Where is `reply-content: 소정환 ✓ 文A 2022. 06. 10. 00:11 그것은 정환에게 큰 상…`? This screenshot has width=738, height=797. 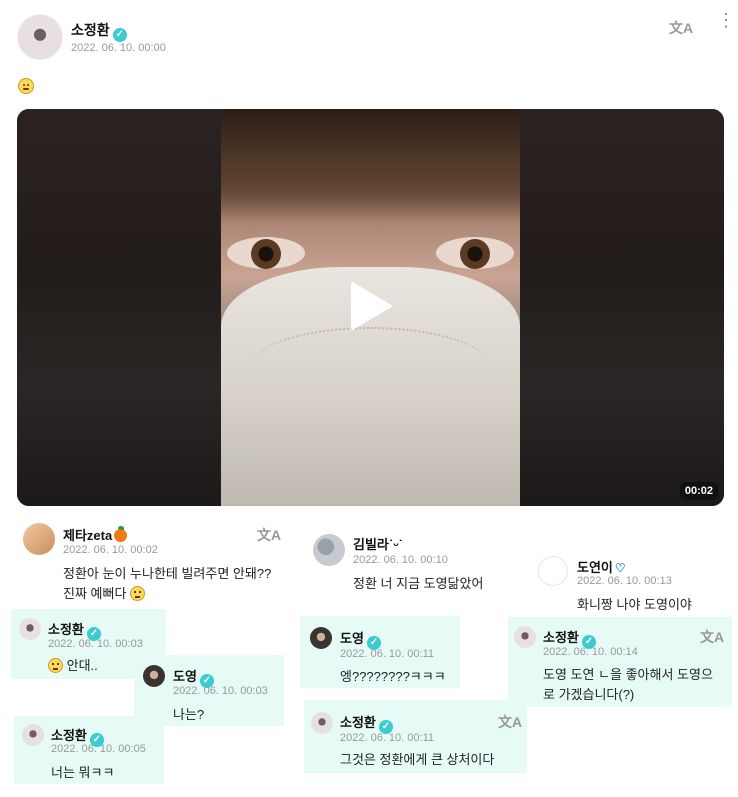
reply-content: 소정환 ✓ 文A 2022. 06. 10. 00:11 그것은 정환에게 큰 상… is located at coordinates (417, 739).